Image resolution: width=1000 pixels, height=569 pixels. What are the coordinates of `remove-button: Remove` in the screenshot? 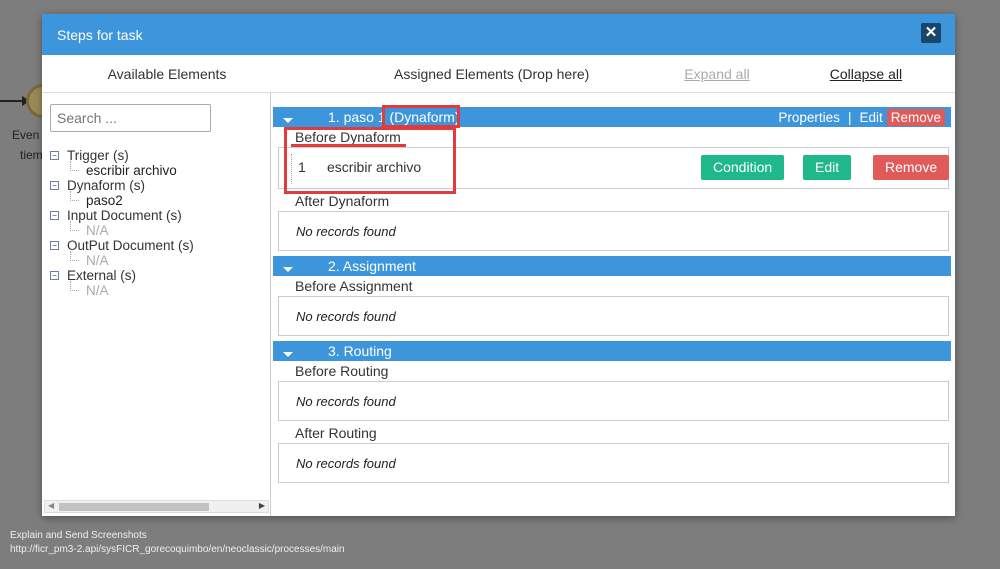 It's located at (911, 167).